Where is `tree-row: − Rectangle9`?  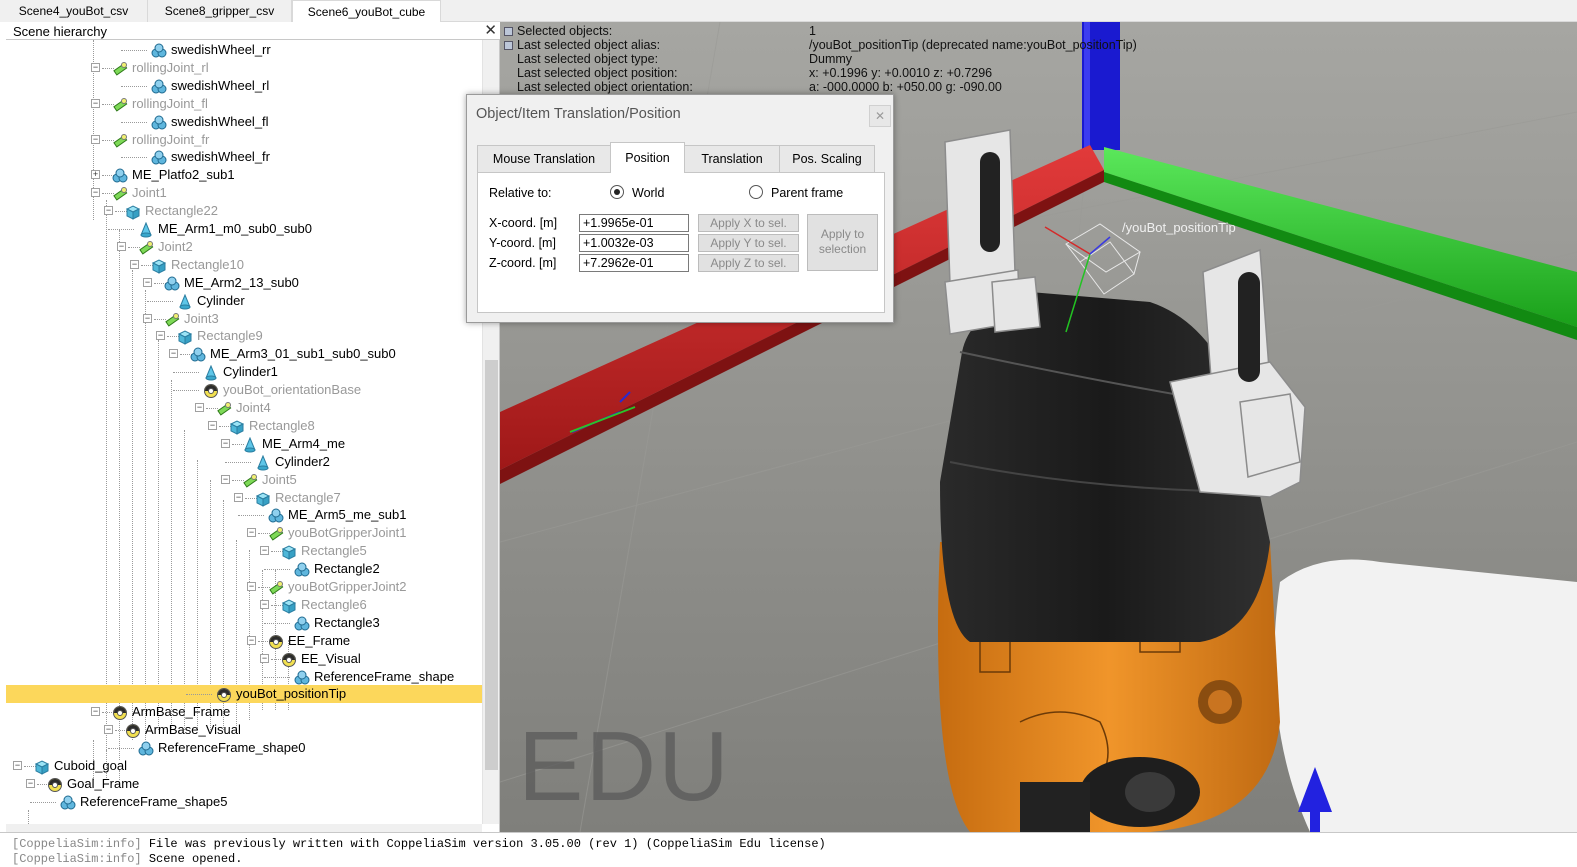 tree-row: − Rectangle9 is located at coordinates (244, 336).